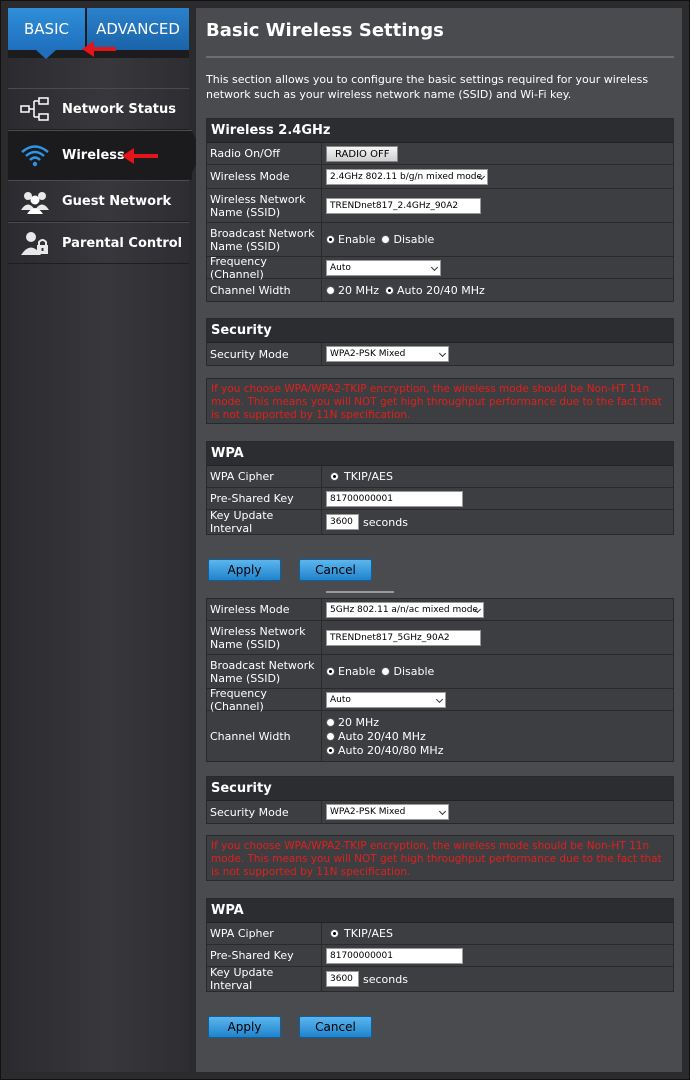 The width and height of the screenshot is (690, 1080). I want to click on wireless-mode-select: 5GHz 802.11 a/n/ac mixed mode, so click(405, 610).